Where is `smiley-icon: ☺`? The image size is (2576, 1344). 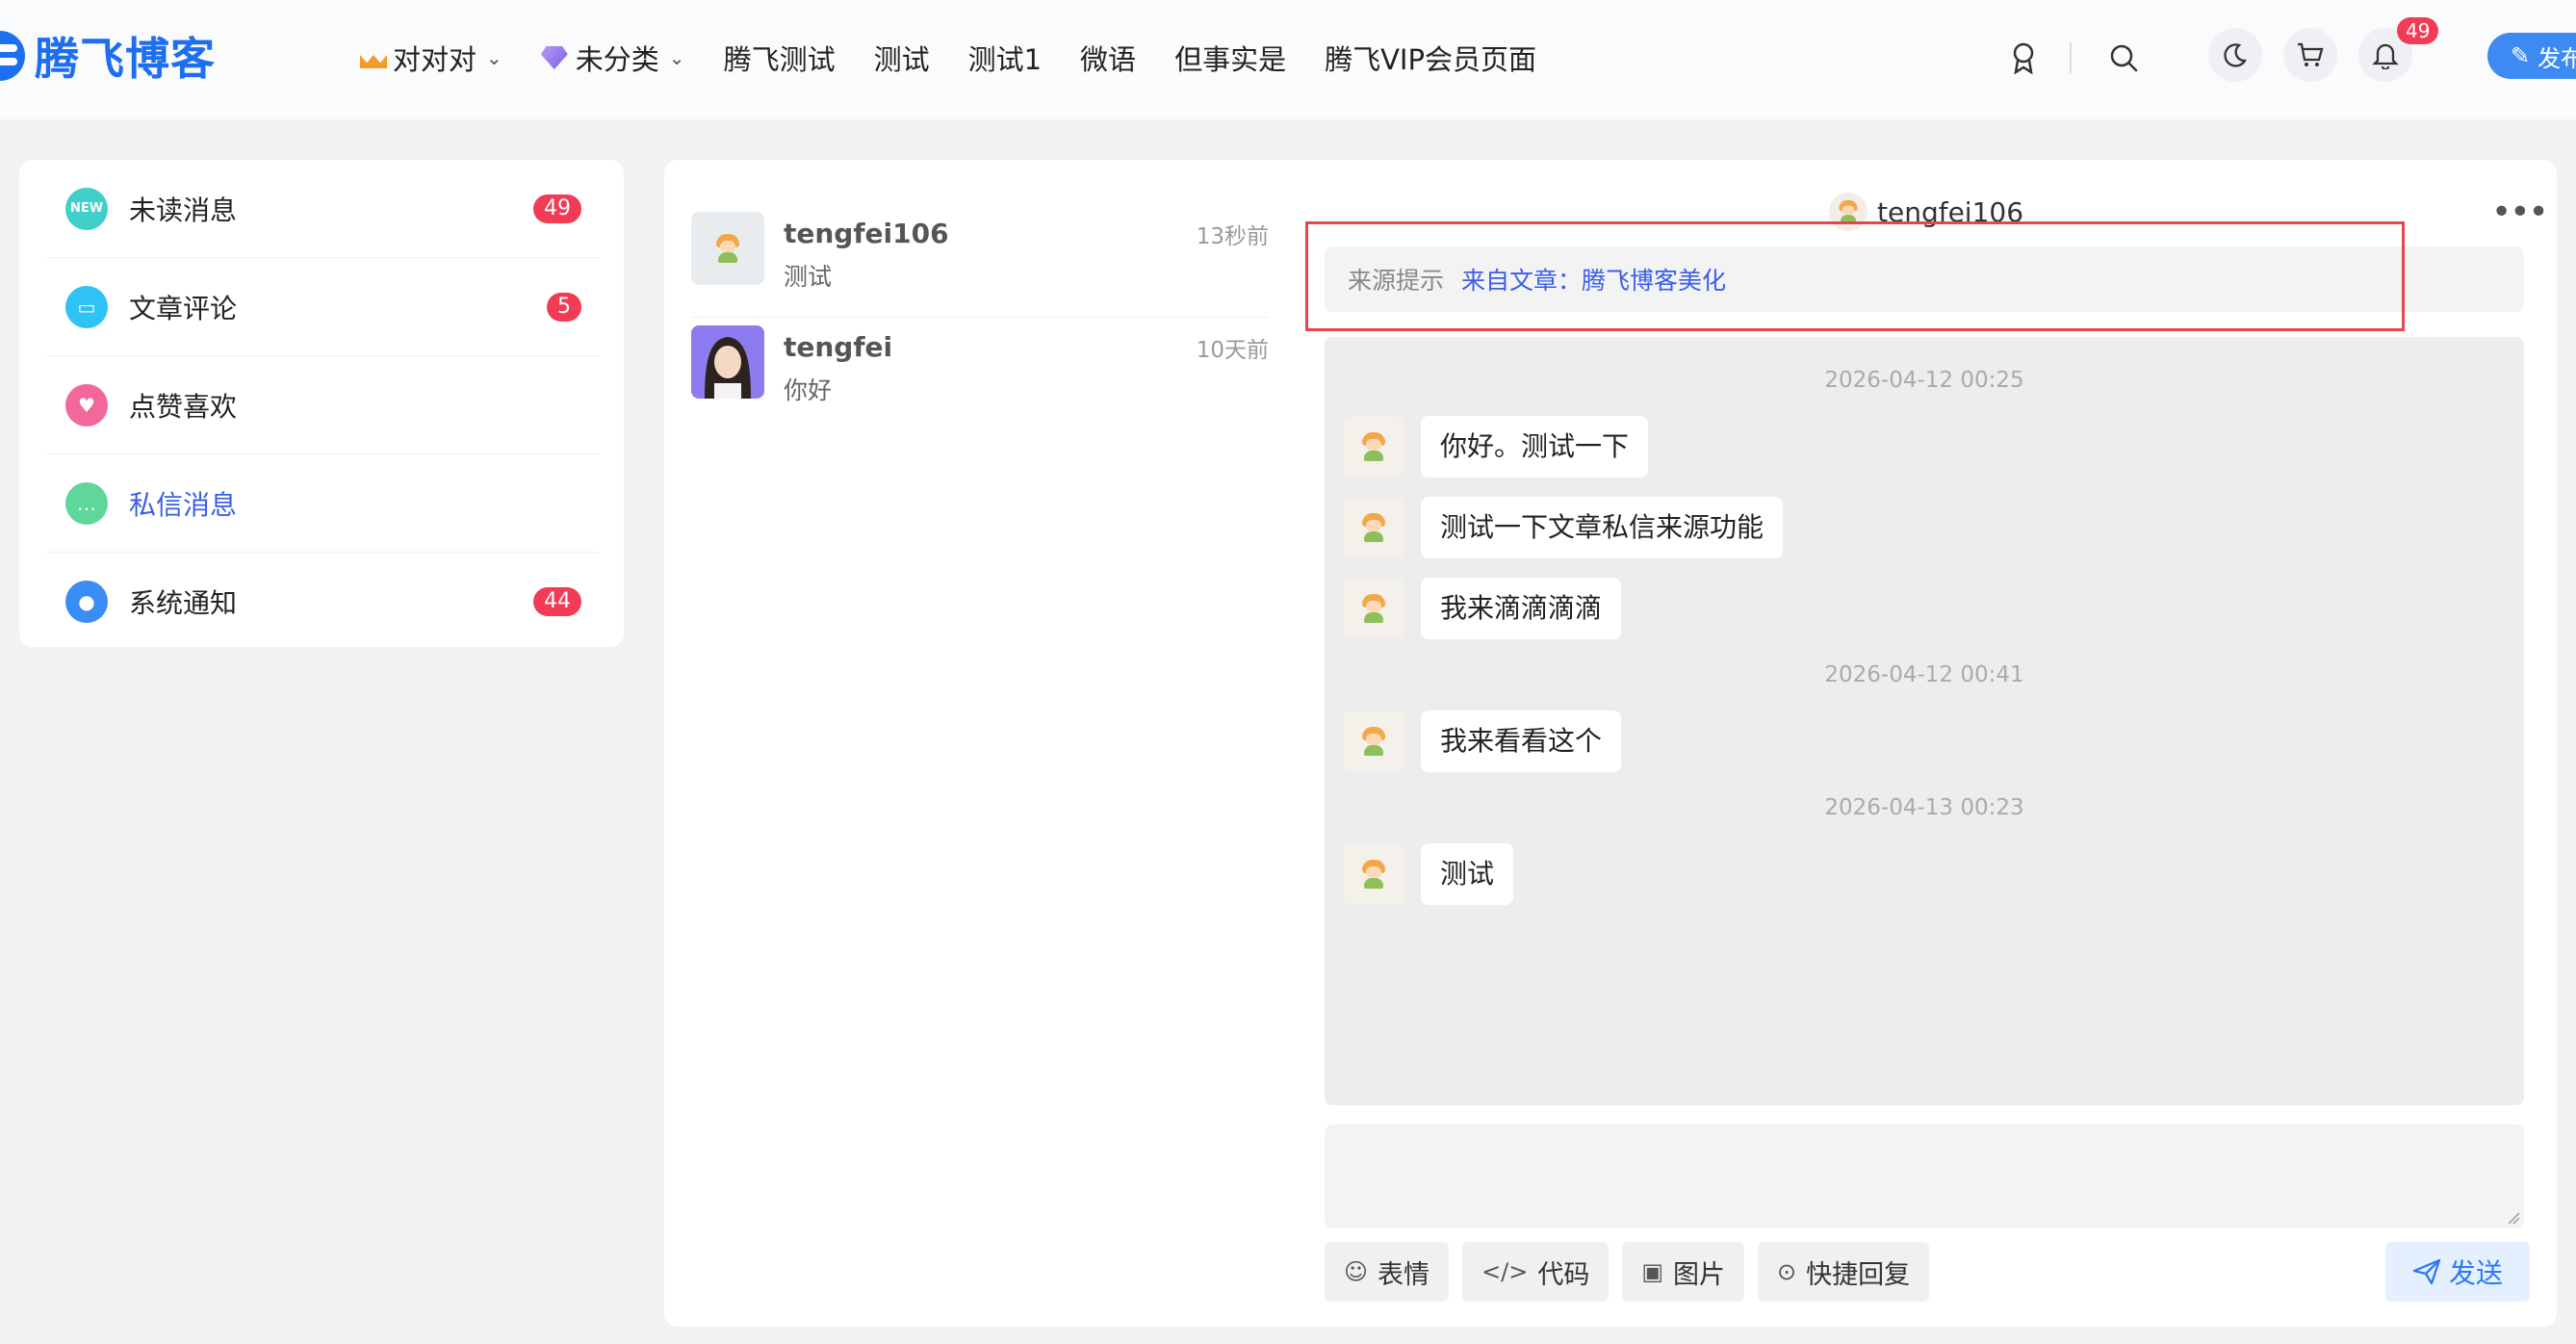 smiley-icon: ☺ is located at coordinates (1357, 1271).